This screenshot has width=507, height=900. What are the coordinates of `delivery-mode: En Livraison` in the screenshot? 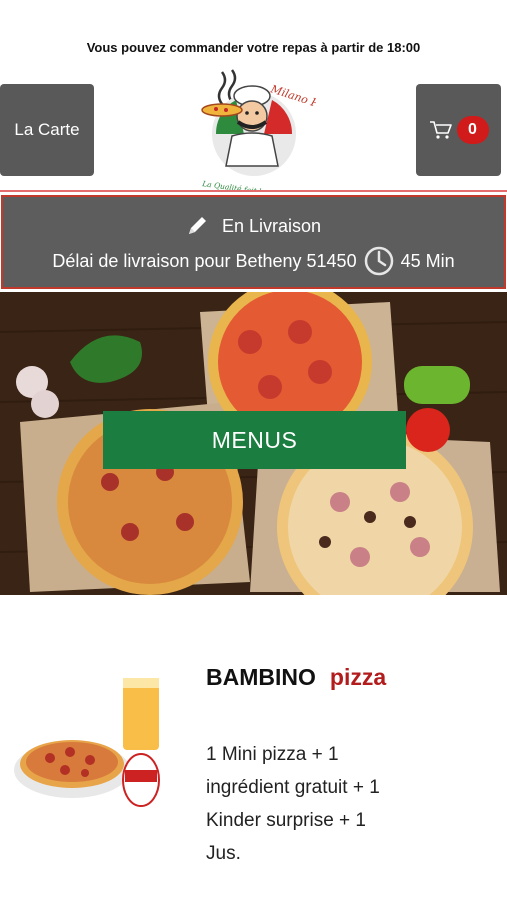 It's located at (271, 225).